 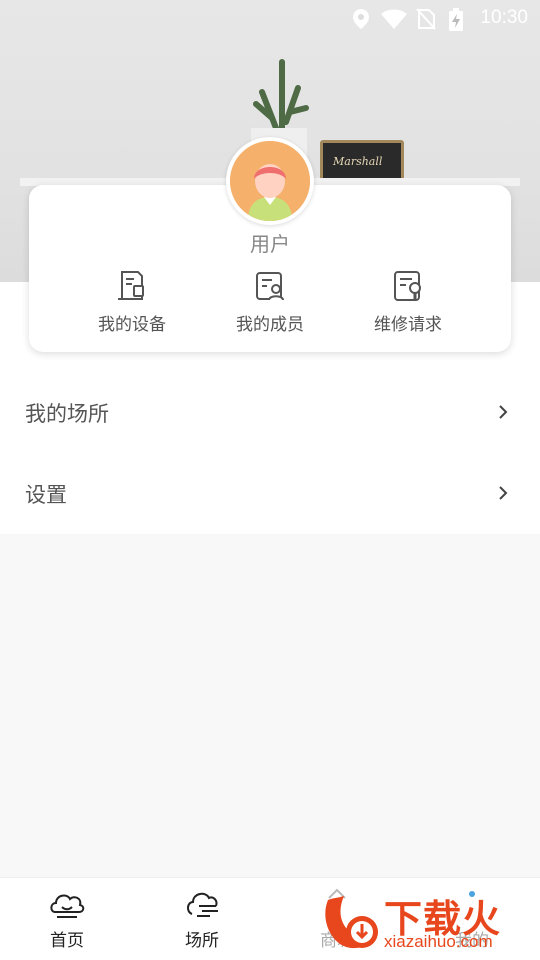 What do you see at coordinates (46, 495) in the screenshot?
I see `menu-item-label: 设置` at bounding box center [46, 495].